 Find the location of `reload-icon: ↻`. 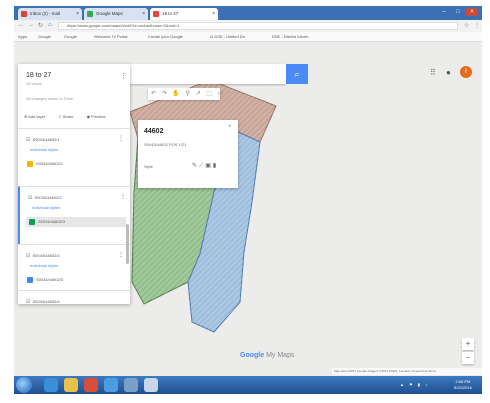

reload-icon: ↻ is located at coordinates (40, 25).